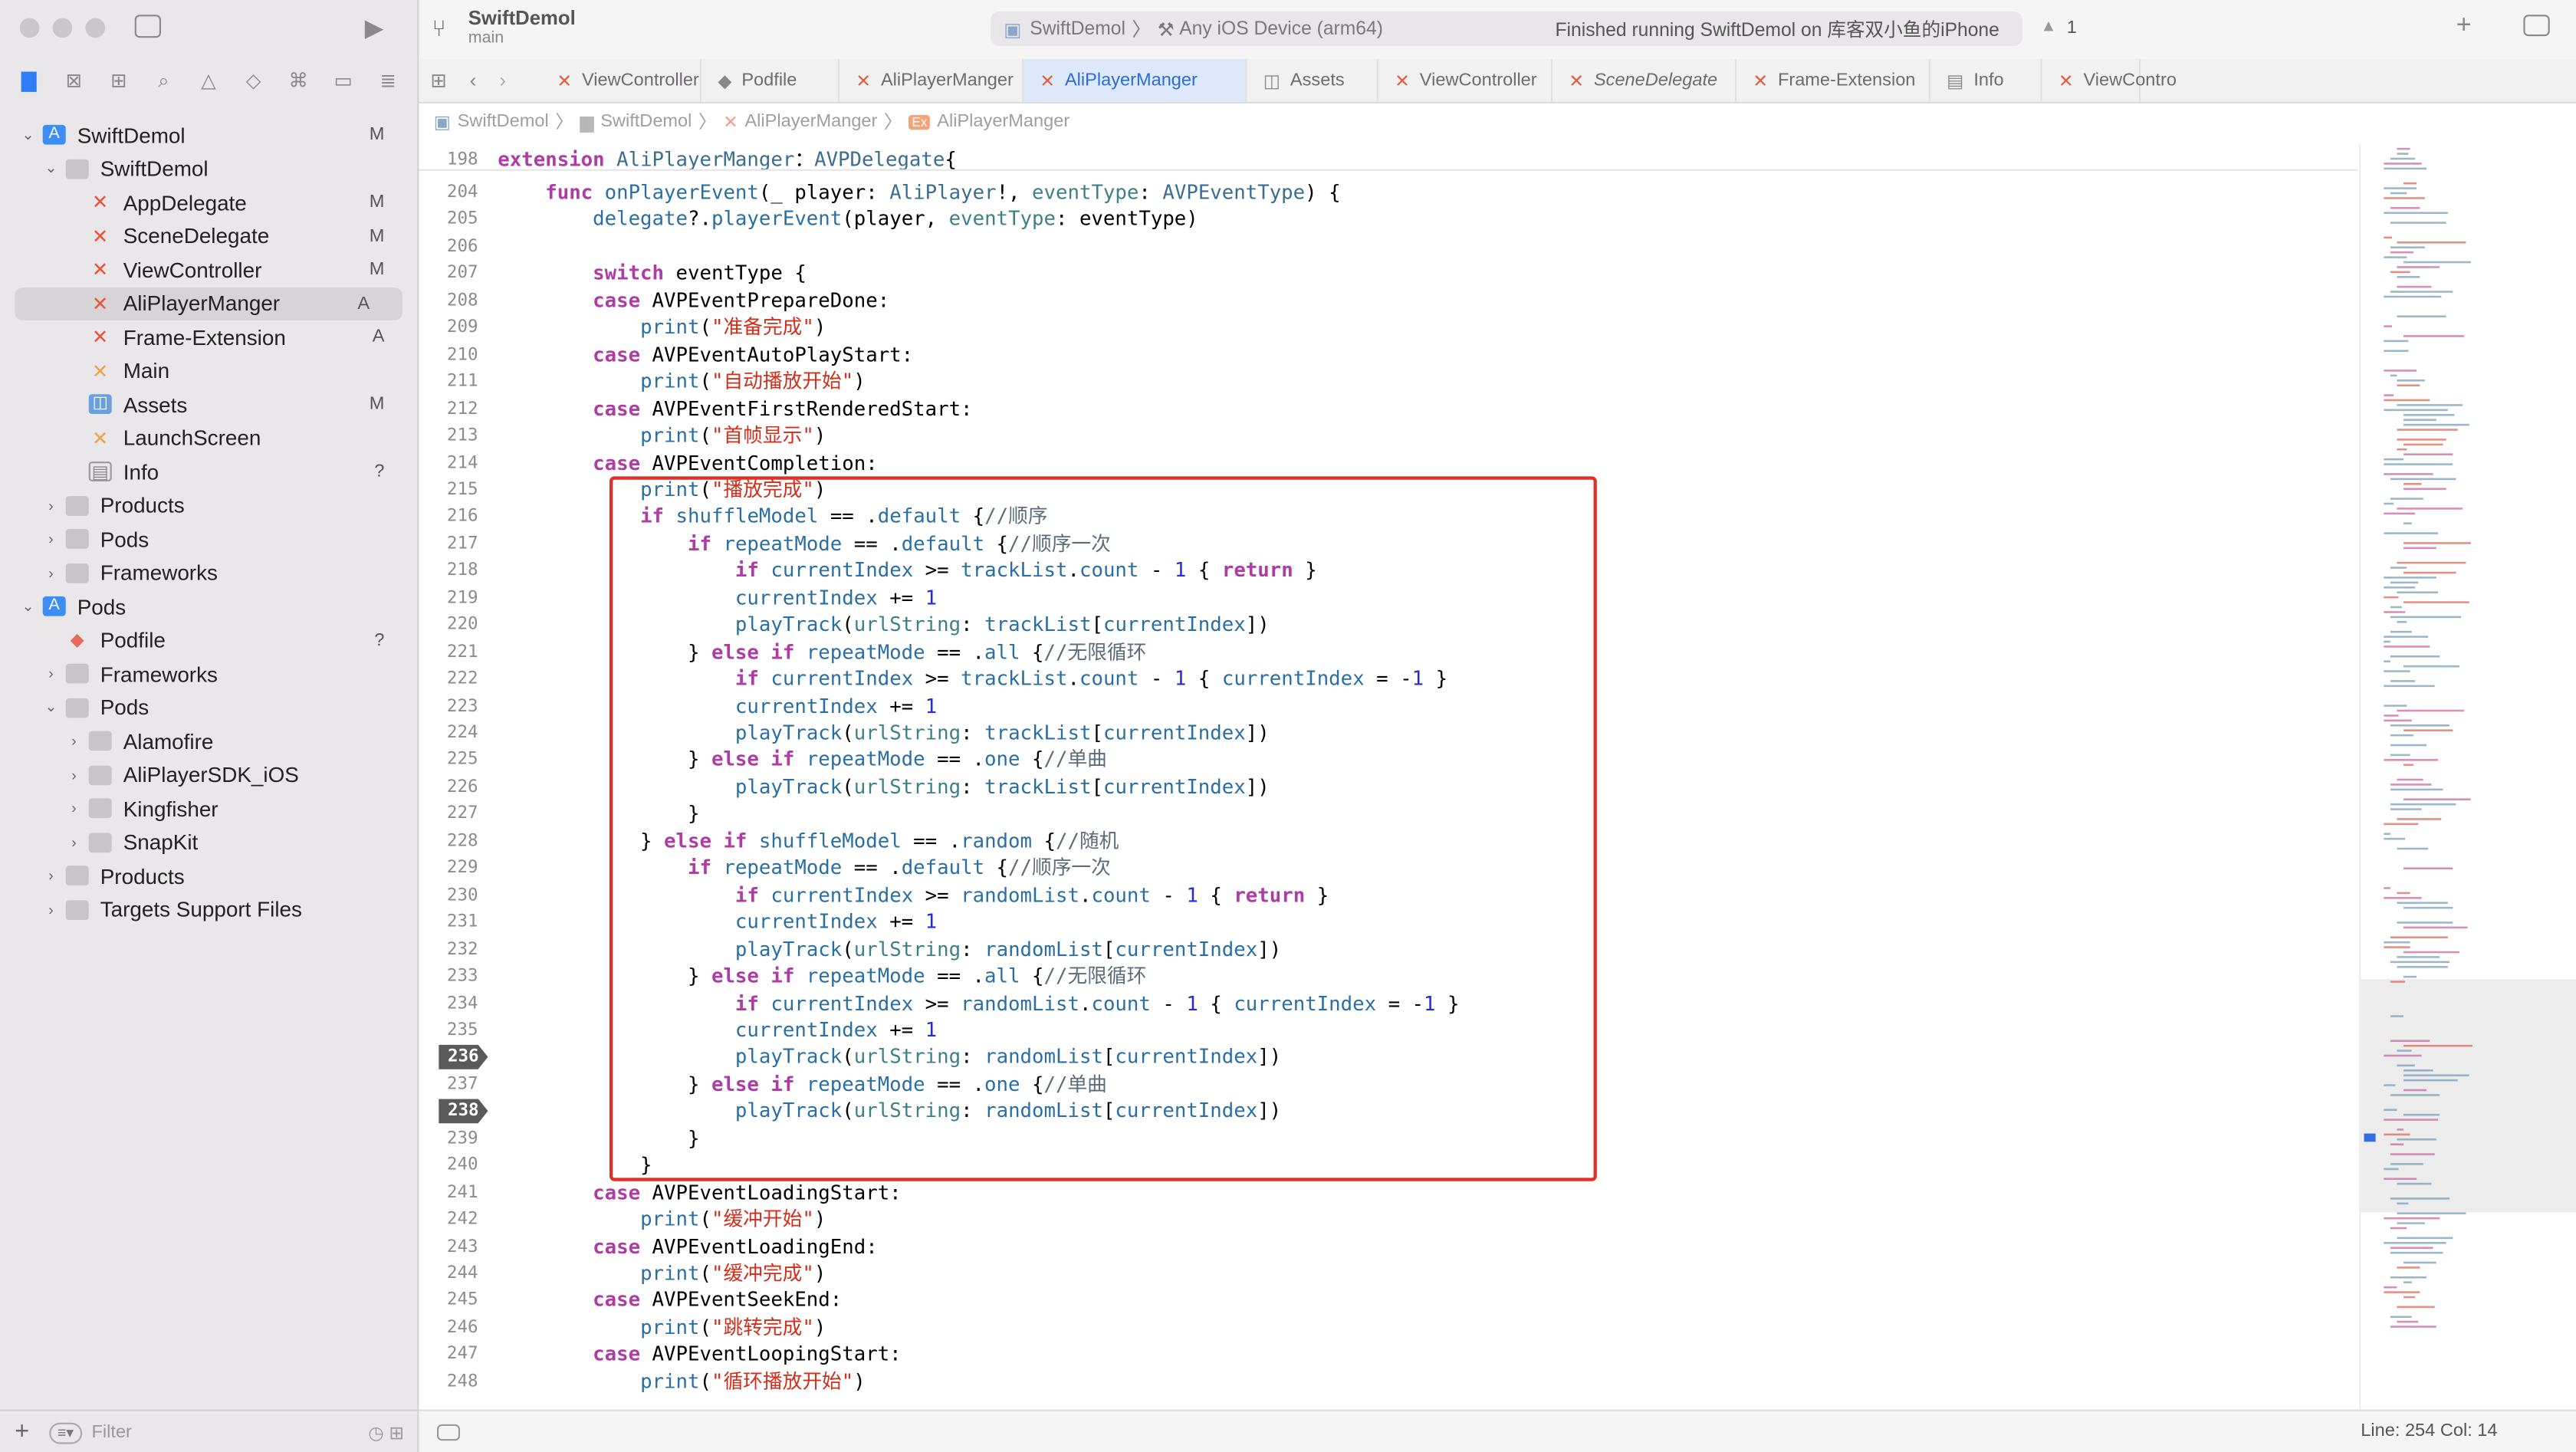  I want to click on file-tree-item: ⌄ Pods, so click(209, 707).